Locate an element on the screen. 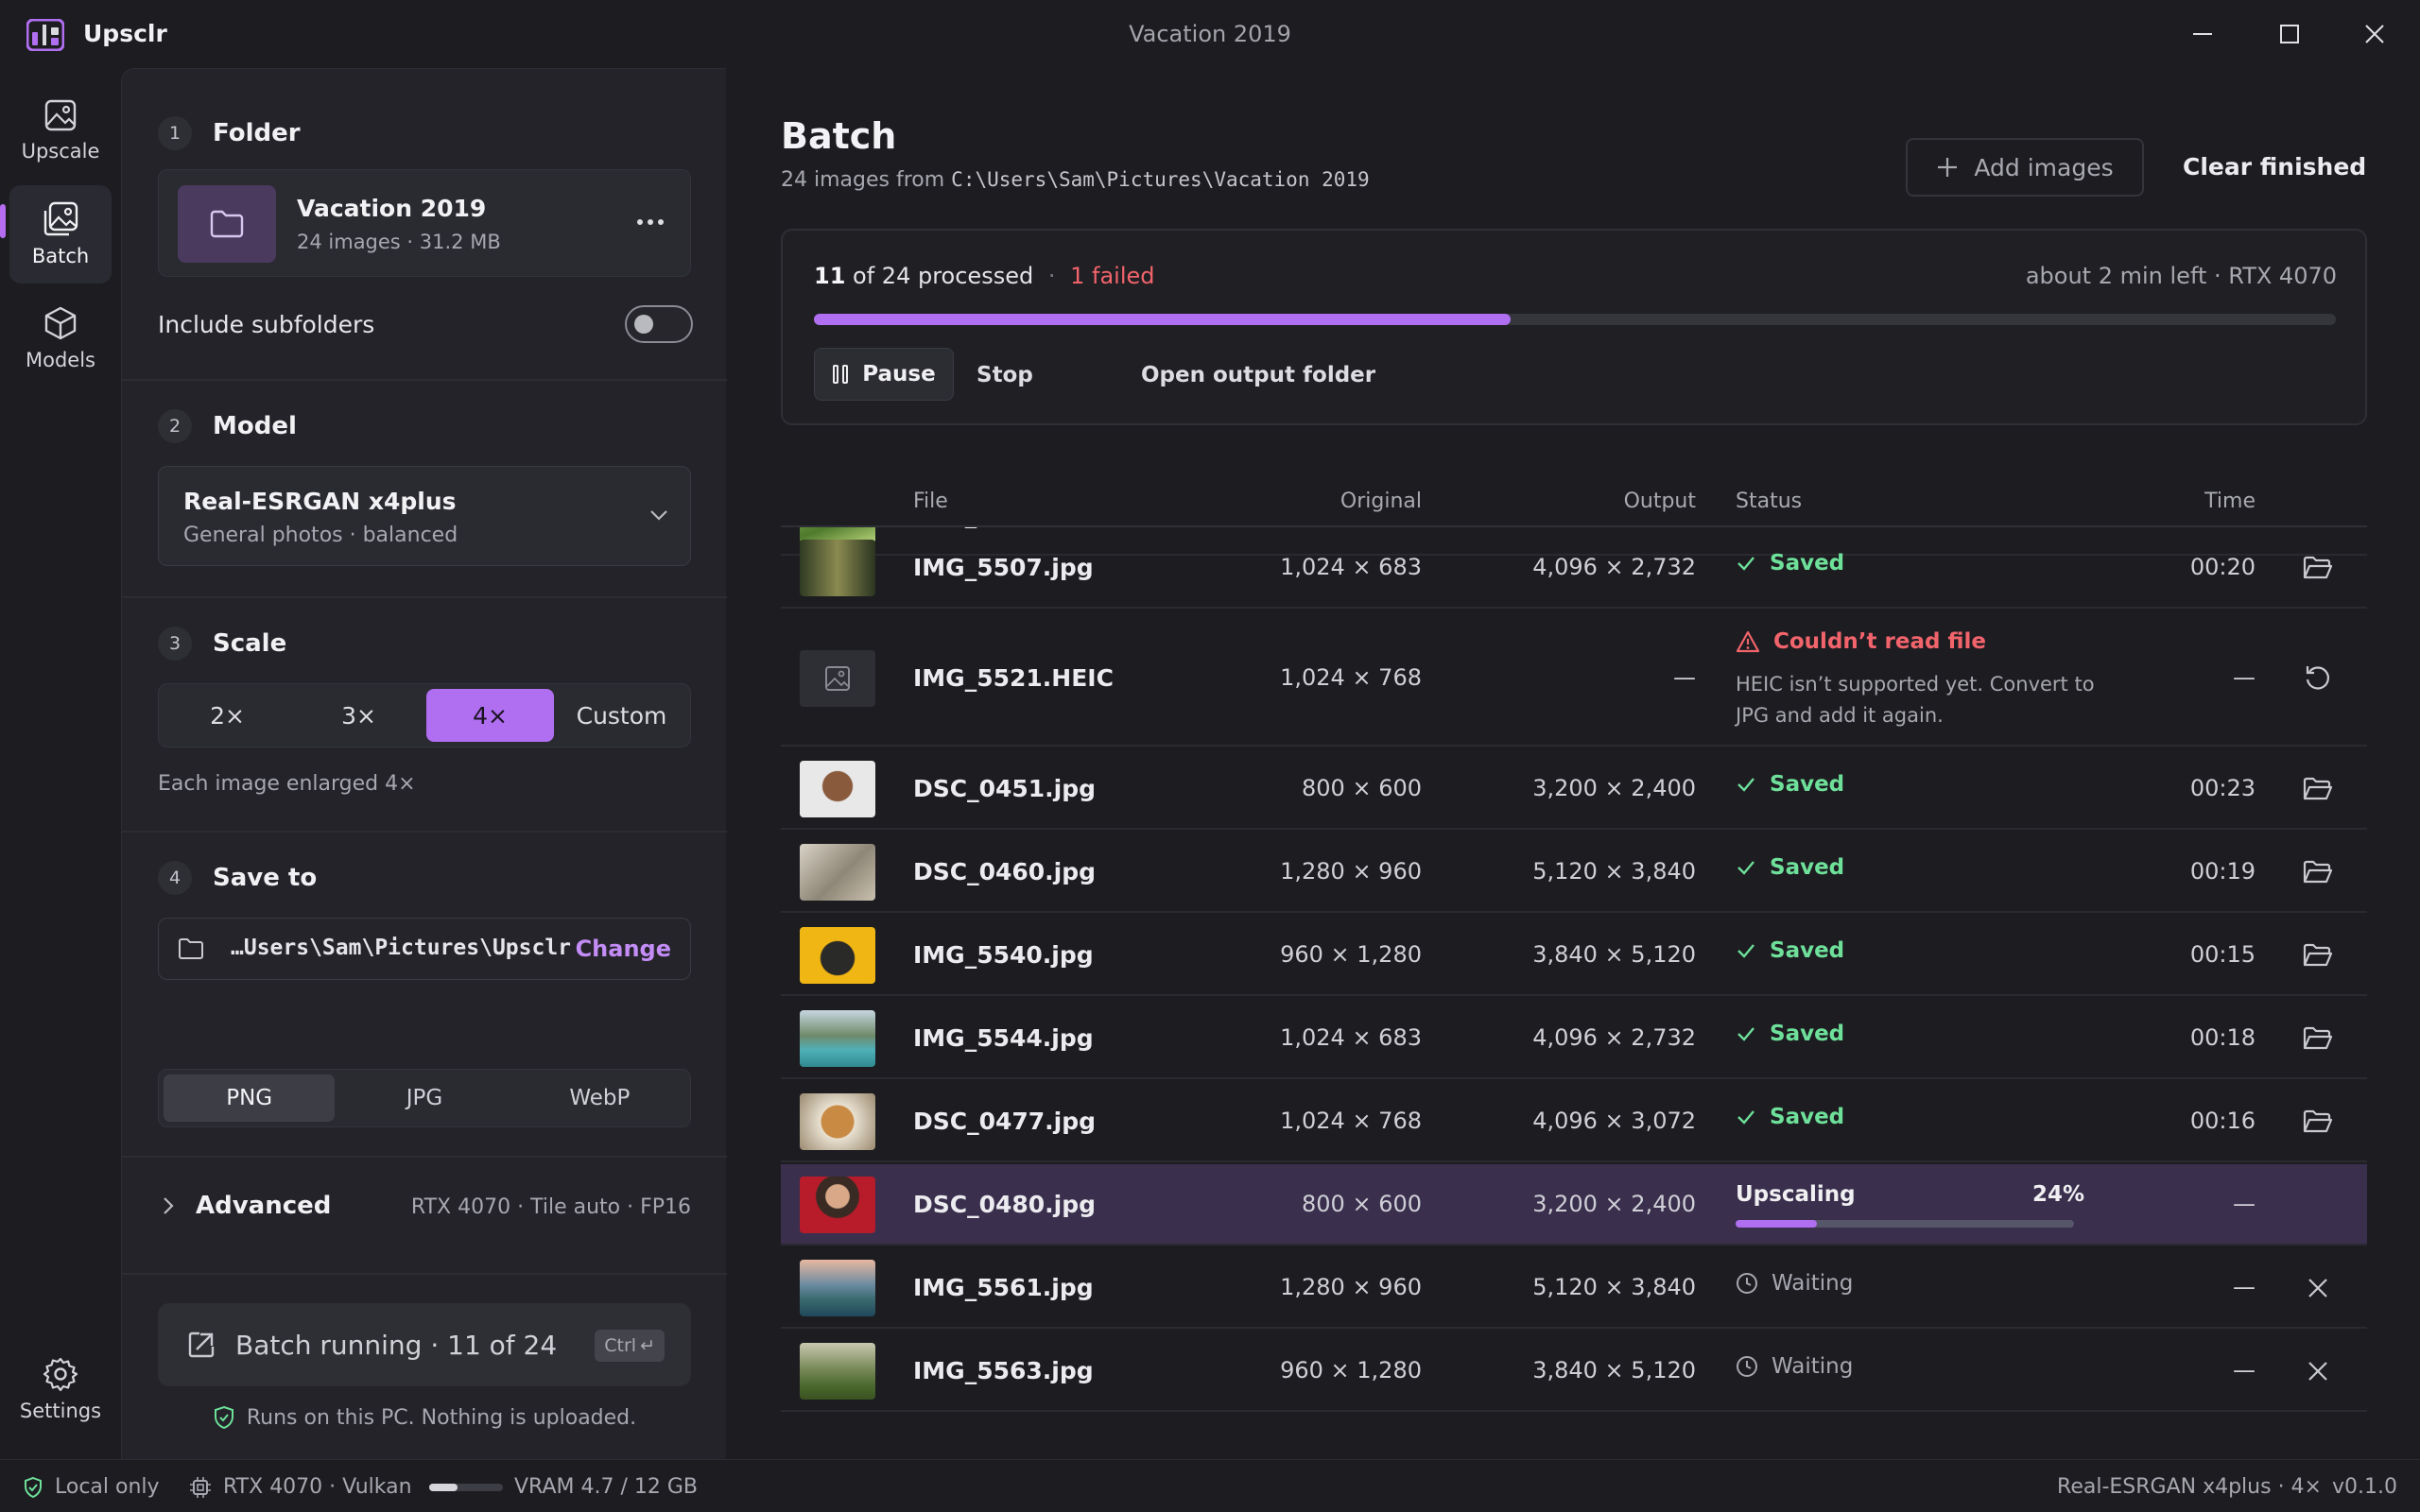 The height and width of the screenshot is (1512, 2420). chip-icon is located at coordinates (201, 1487).